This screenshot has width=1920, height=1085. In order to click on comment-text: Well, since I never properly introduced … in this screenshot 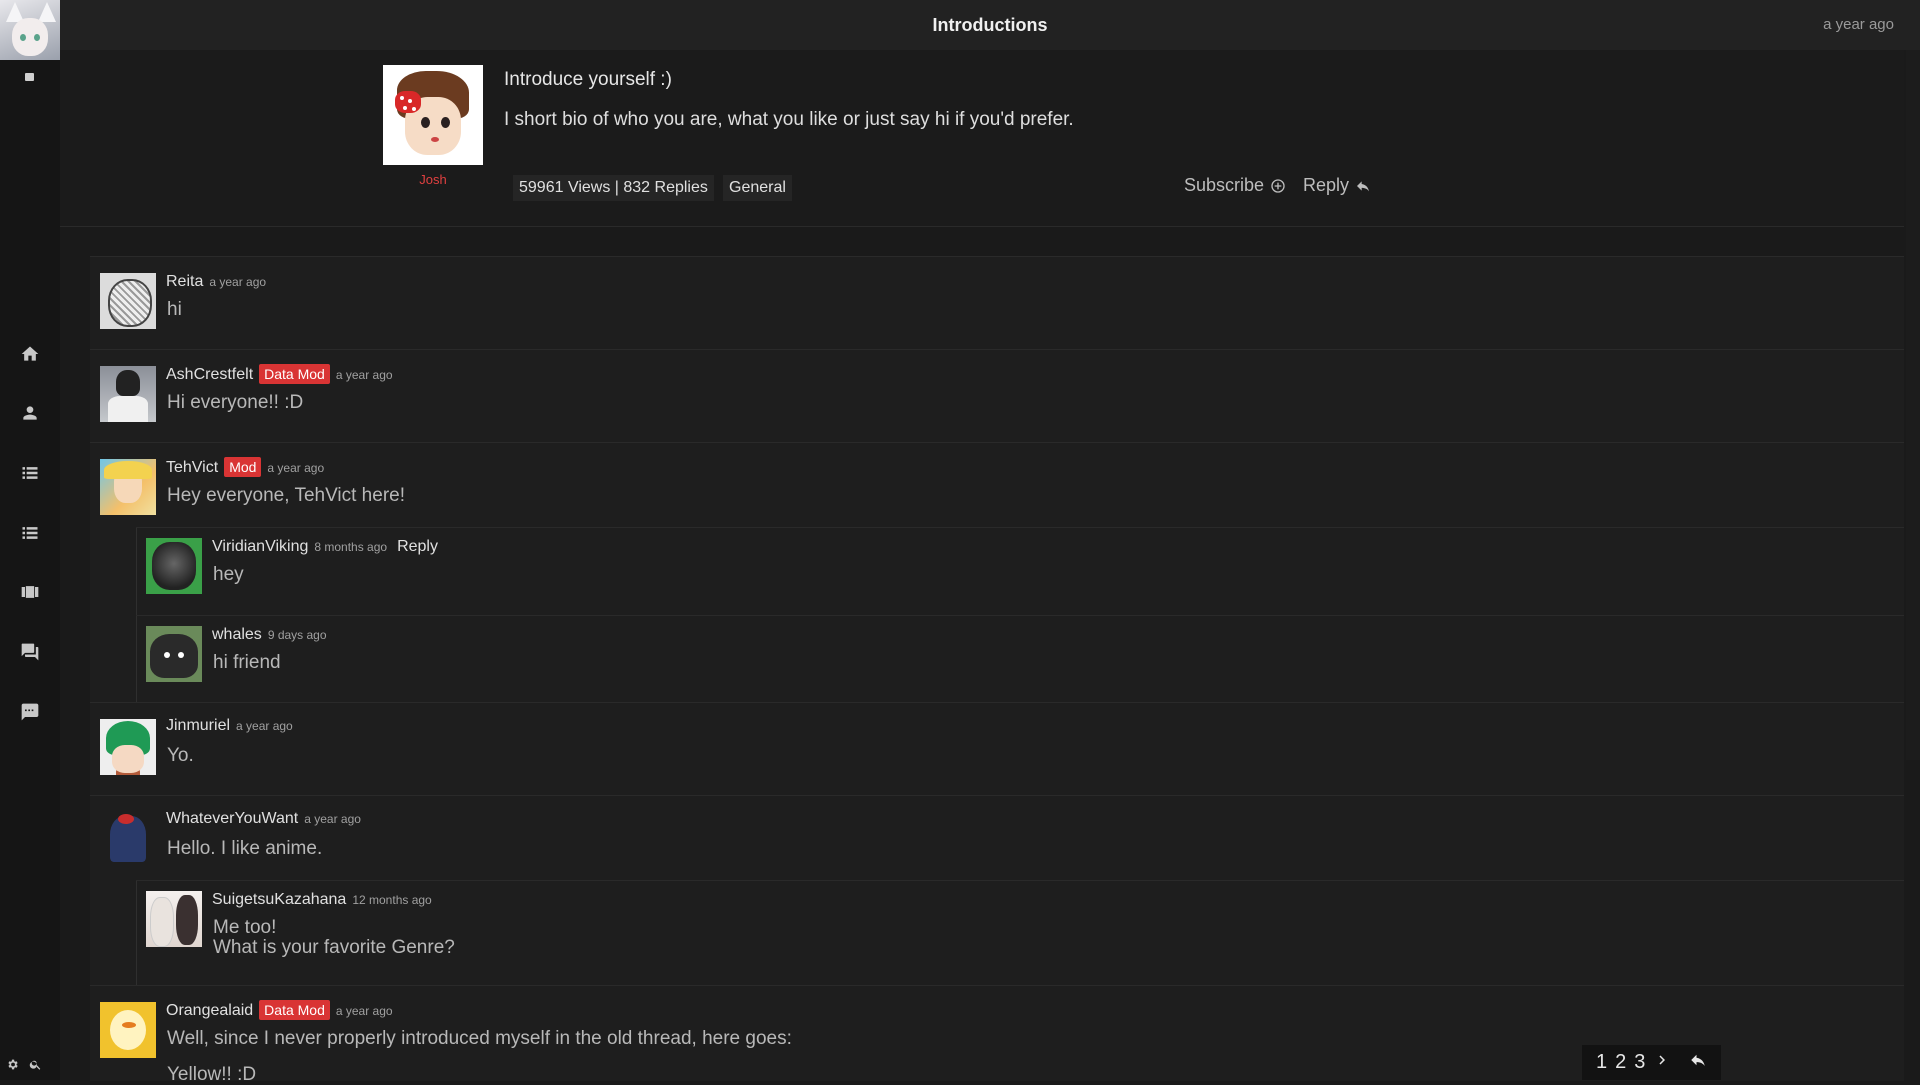, I will do `click(479, 1038)`.